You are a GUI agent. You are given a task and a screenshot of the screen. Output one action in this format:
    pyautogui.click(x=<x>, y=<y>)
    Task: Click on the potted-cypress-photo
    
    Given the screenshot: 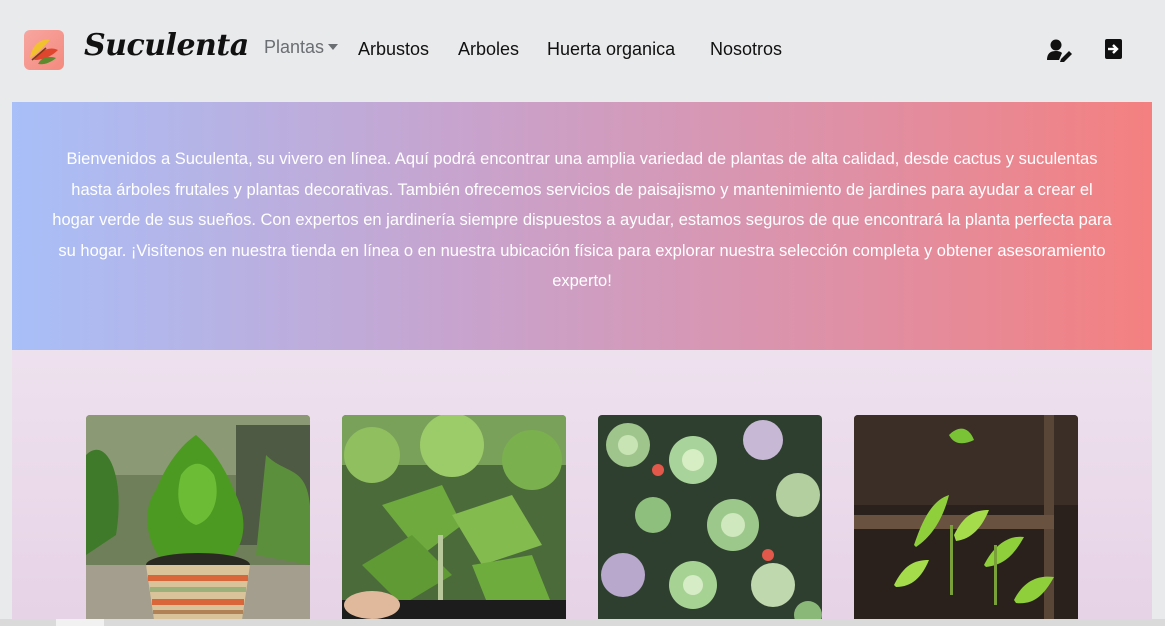 What is the action you would take?
    pyautogui.click(x=198, y=520)
    